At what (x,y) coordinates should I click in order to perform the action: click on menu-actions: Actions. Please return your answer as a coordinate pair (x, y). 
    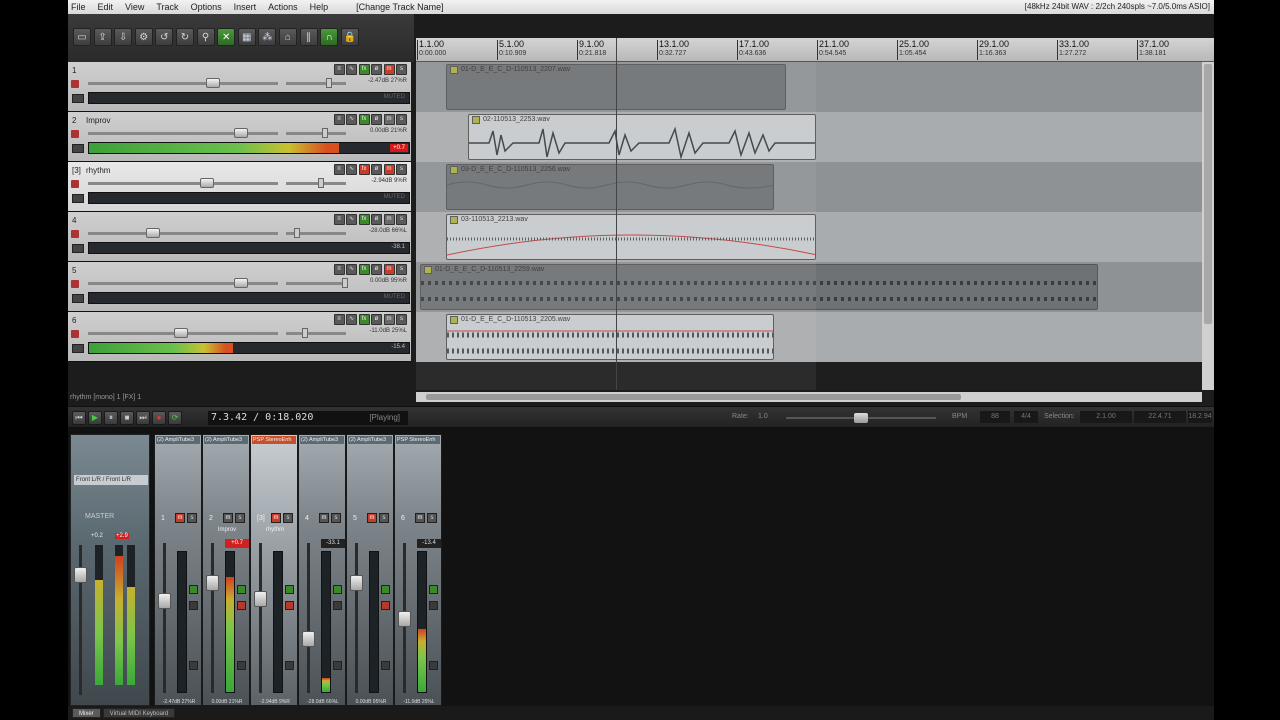
    Looking at the image, I should click on (283, 7).